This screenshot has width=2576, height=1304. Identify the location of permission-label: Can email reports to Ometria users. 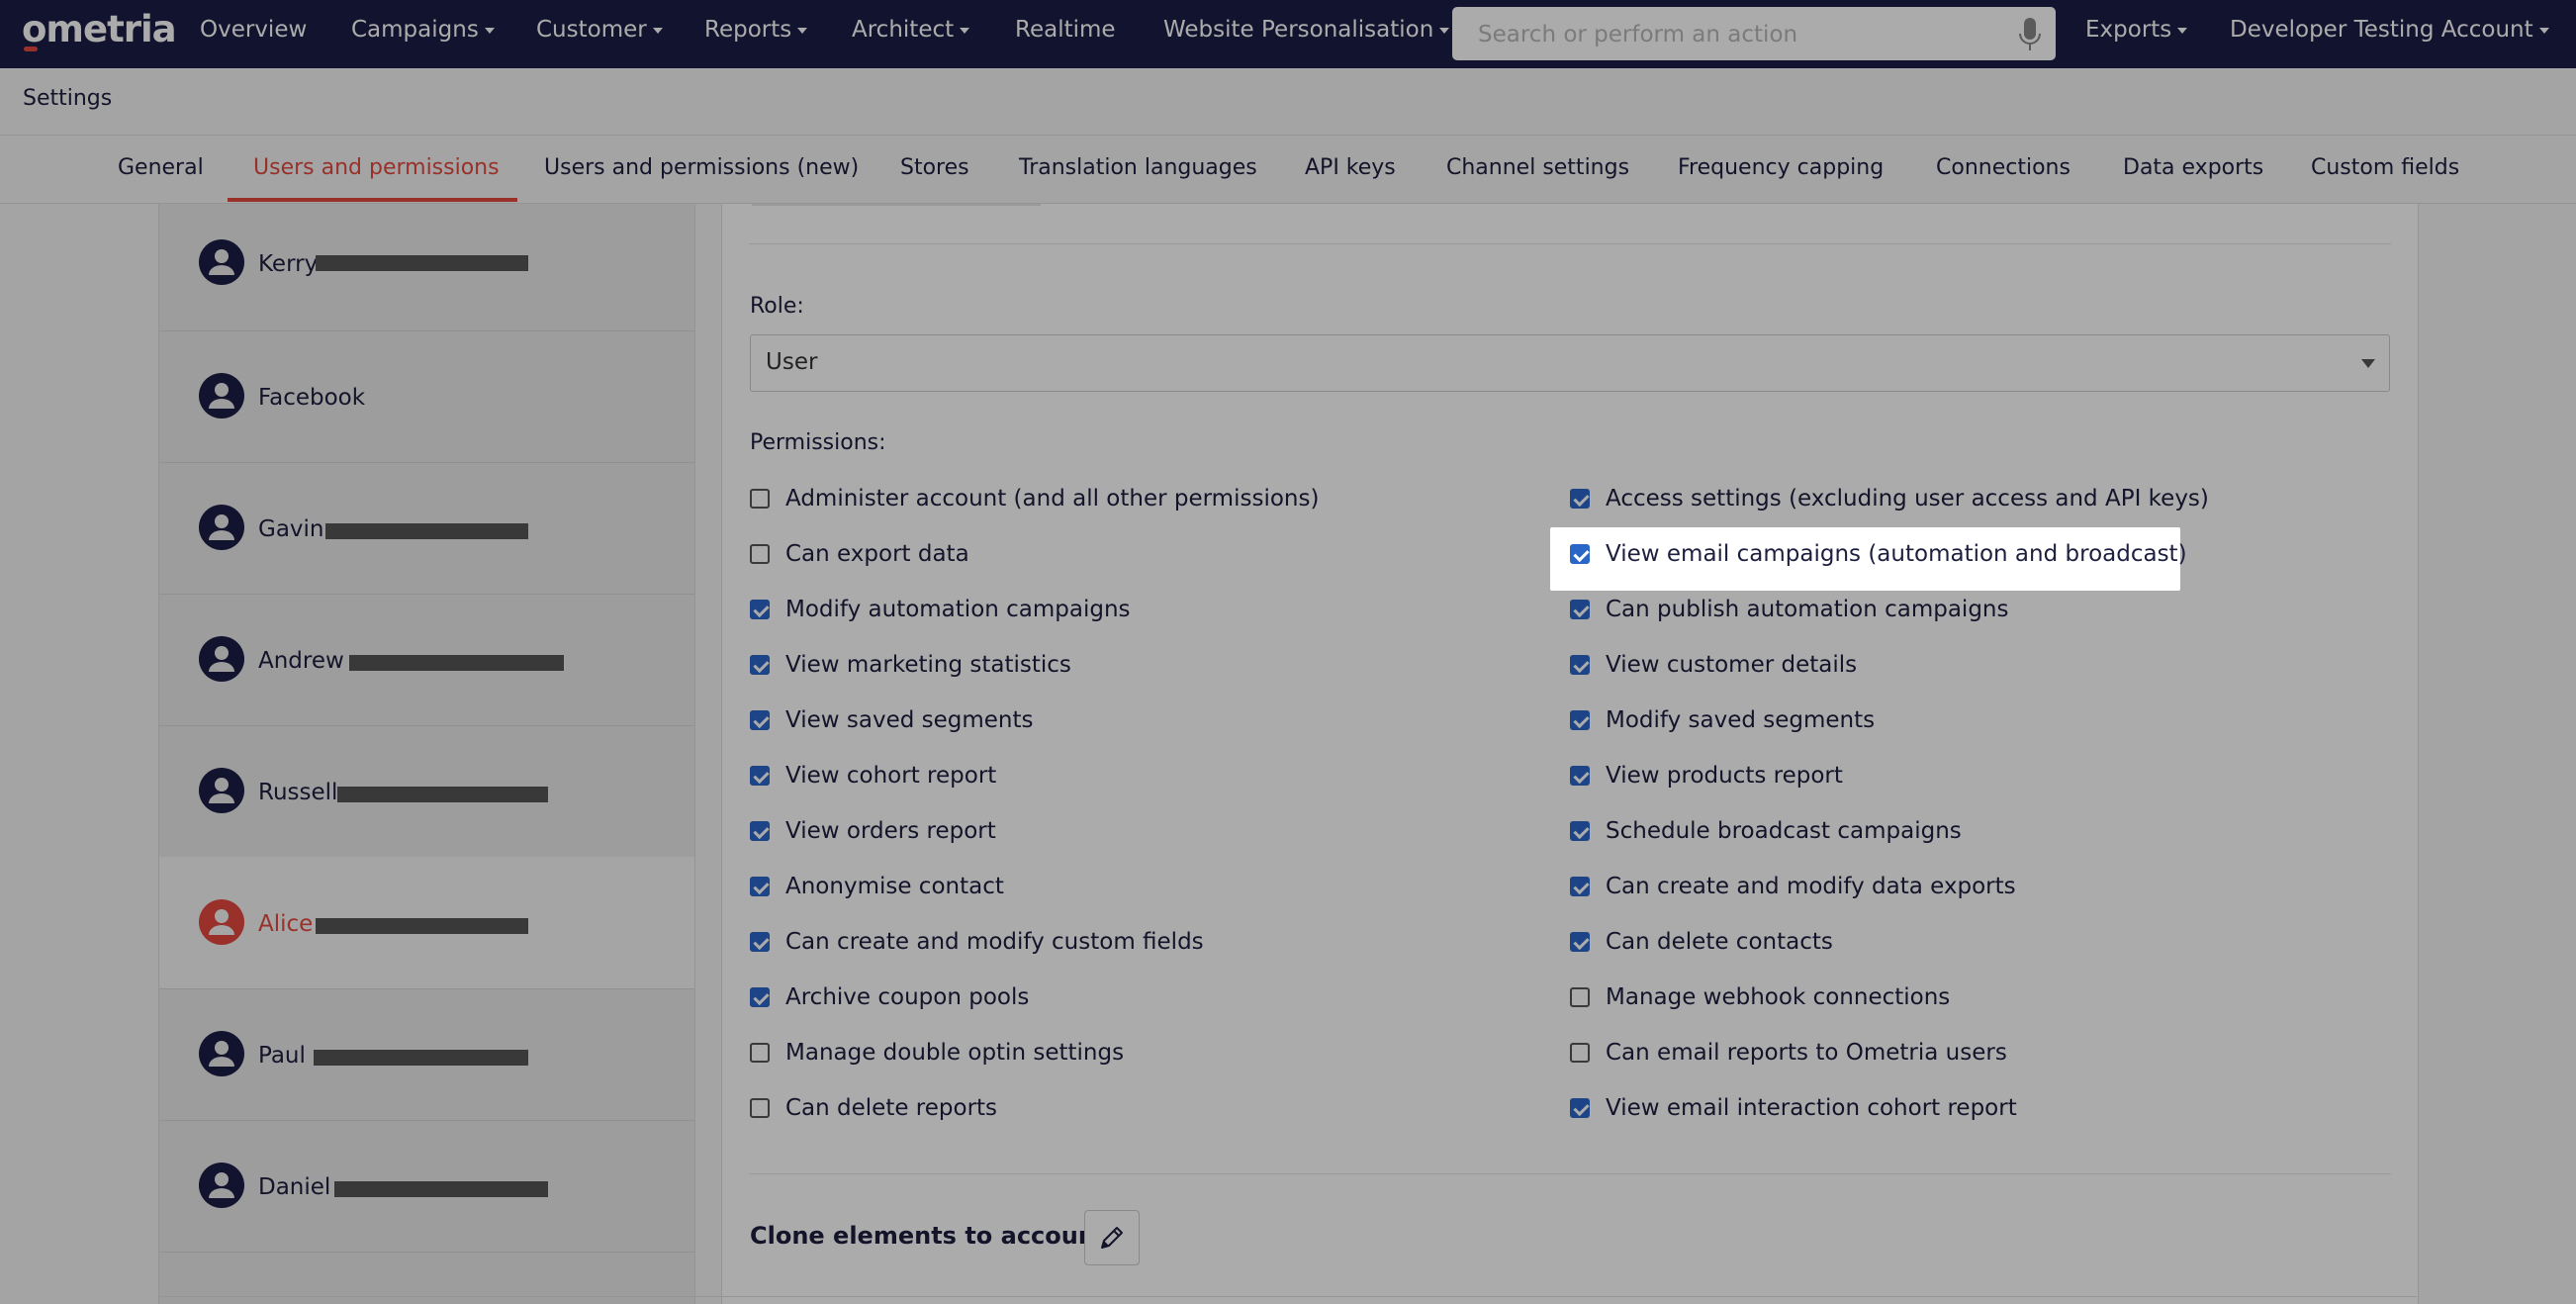
(1807, 1053).